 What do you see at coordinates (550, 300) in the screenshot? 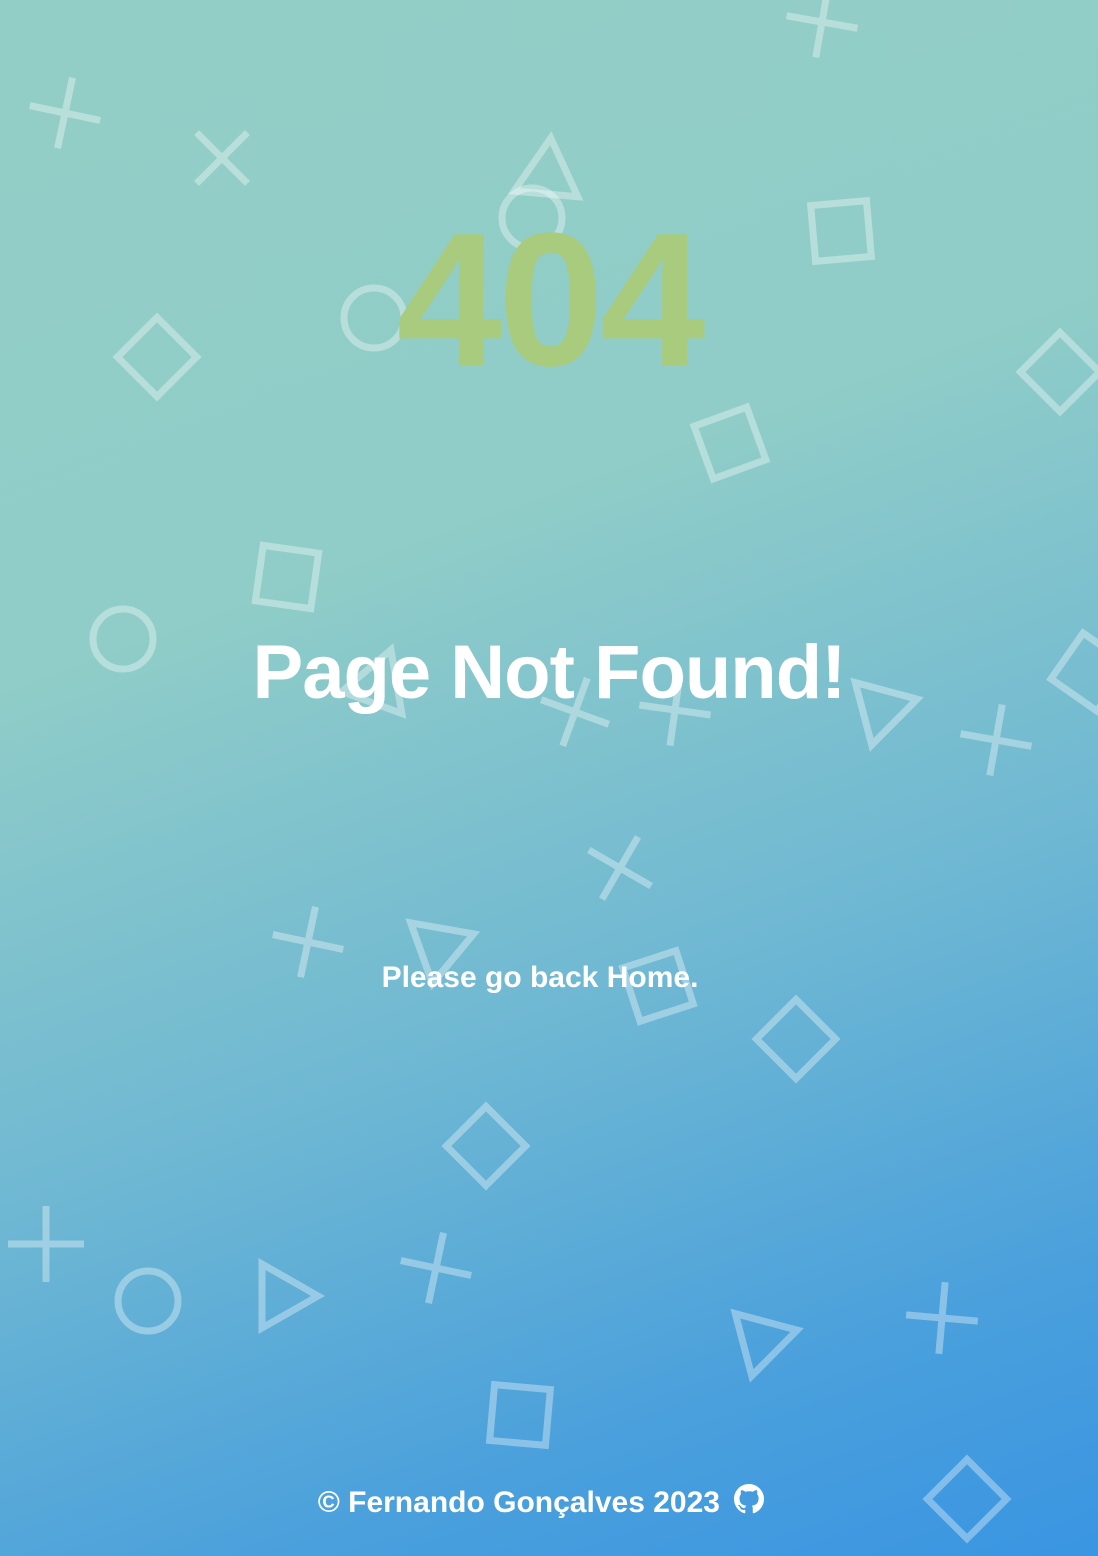
I see `error-code: 404` at bounding box center [550, 300].